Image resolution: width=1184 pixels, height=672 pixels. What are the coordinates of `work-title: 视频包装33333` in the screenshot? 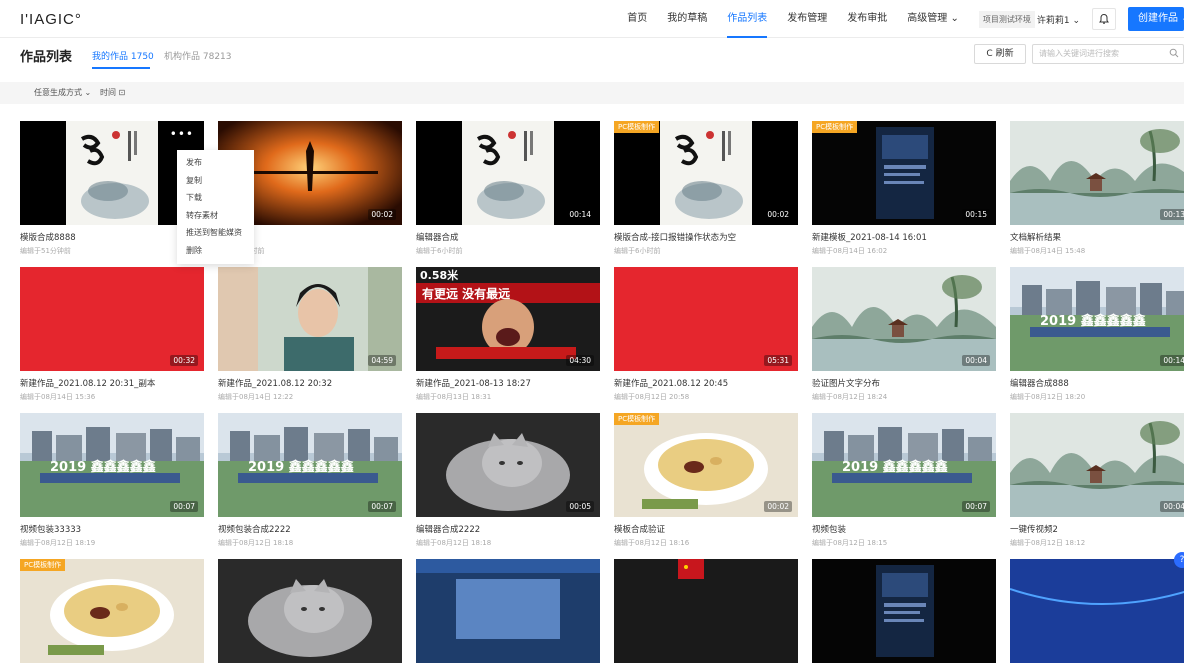 It's located at (112, 529).